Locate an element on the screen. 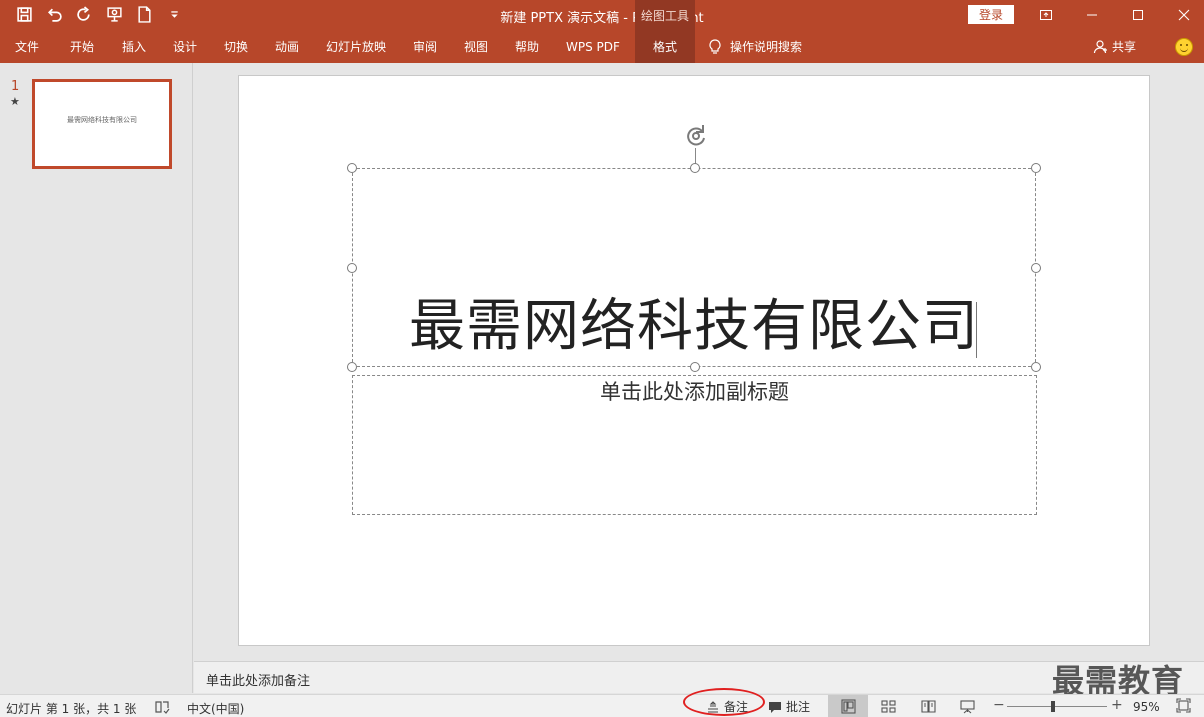 The width and height of the screenshot is (1204, 717). resize-handle-top is located at coordinates (695, 168).